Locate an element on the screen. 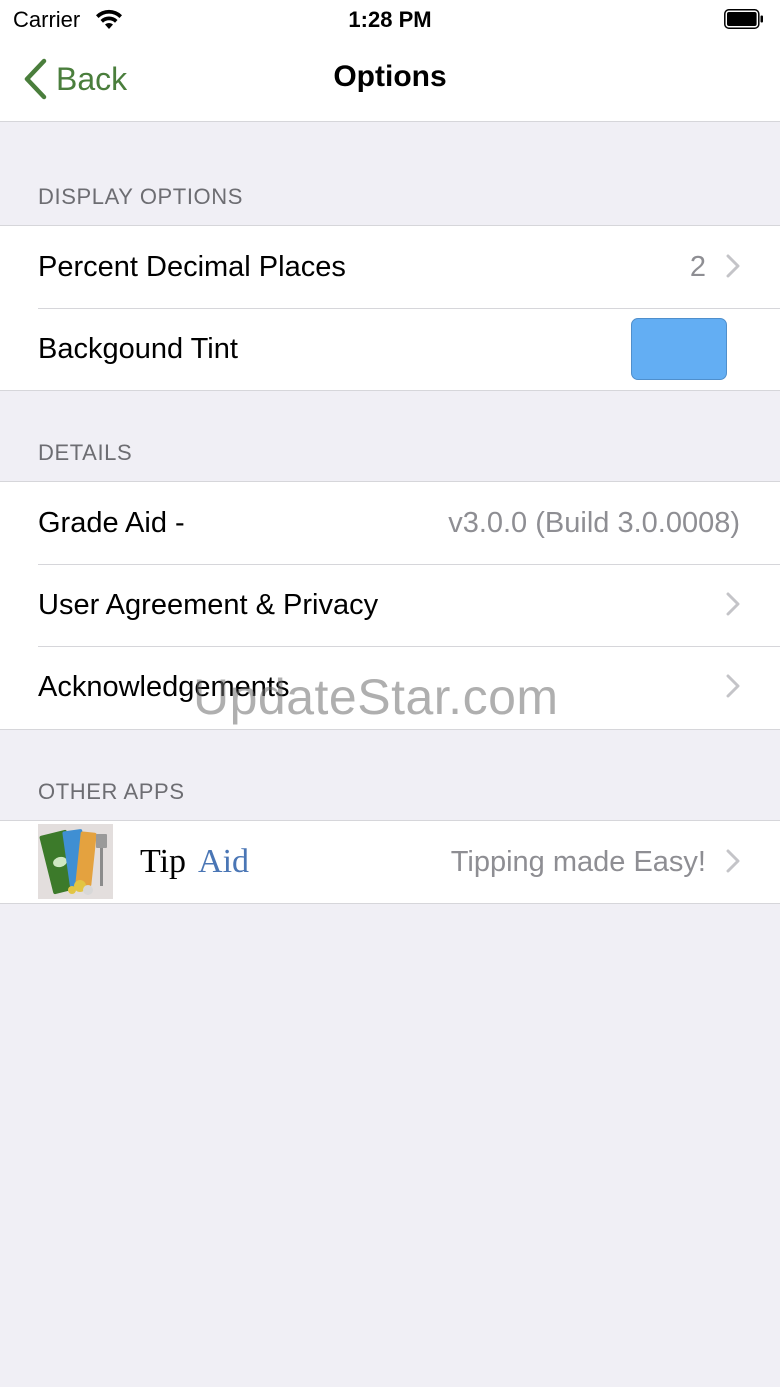 The image size is (780, 1387). section-header-other-apps: OTHER APPS is located at coordinates (111, 791).